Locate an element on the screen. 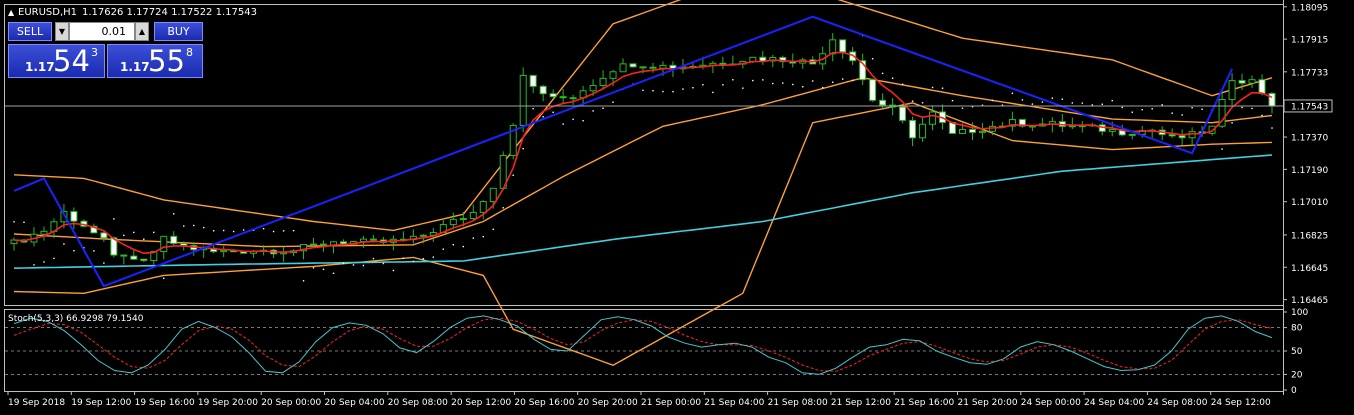 This screenshot has height=415, width=1354. chevron-down-icon: ▼ is located at coordinates (62, 31).